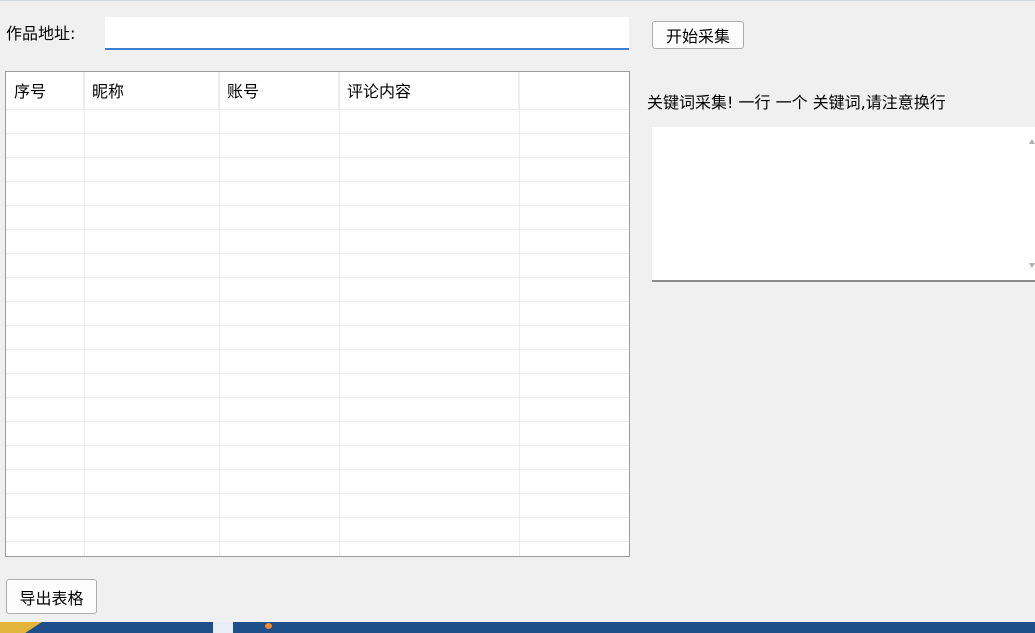 Image resolution: width=1035 pixels, height=633 pixels. I want to click on url-input, so click(367, 33).